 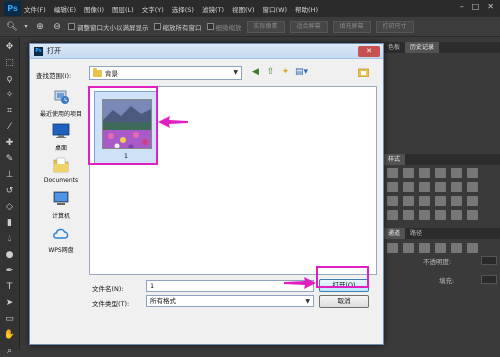 What do you see at coordinates (206, 51) in the screenshot?
I see `dialog-titlebar: Ps 打开` at bounding box center [206, 51].